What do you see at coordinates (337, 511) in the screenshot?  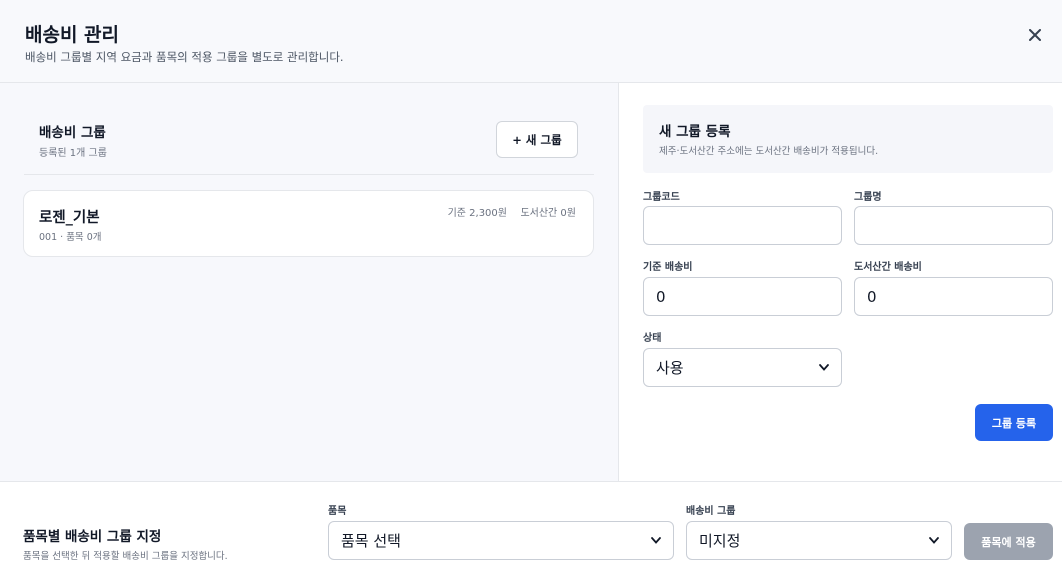 I see `item-label: 품목` at bounding box center [337, 511].